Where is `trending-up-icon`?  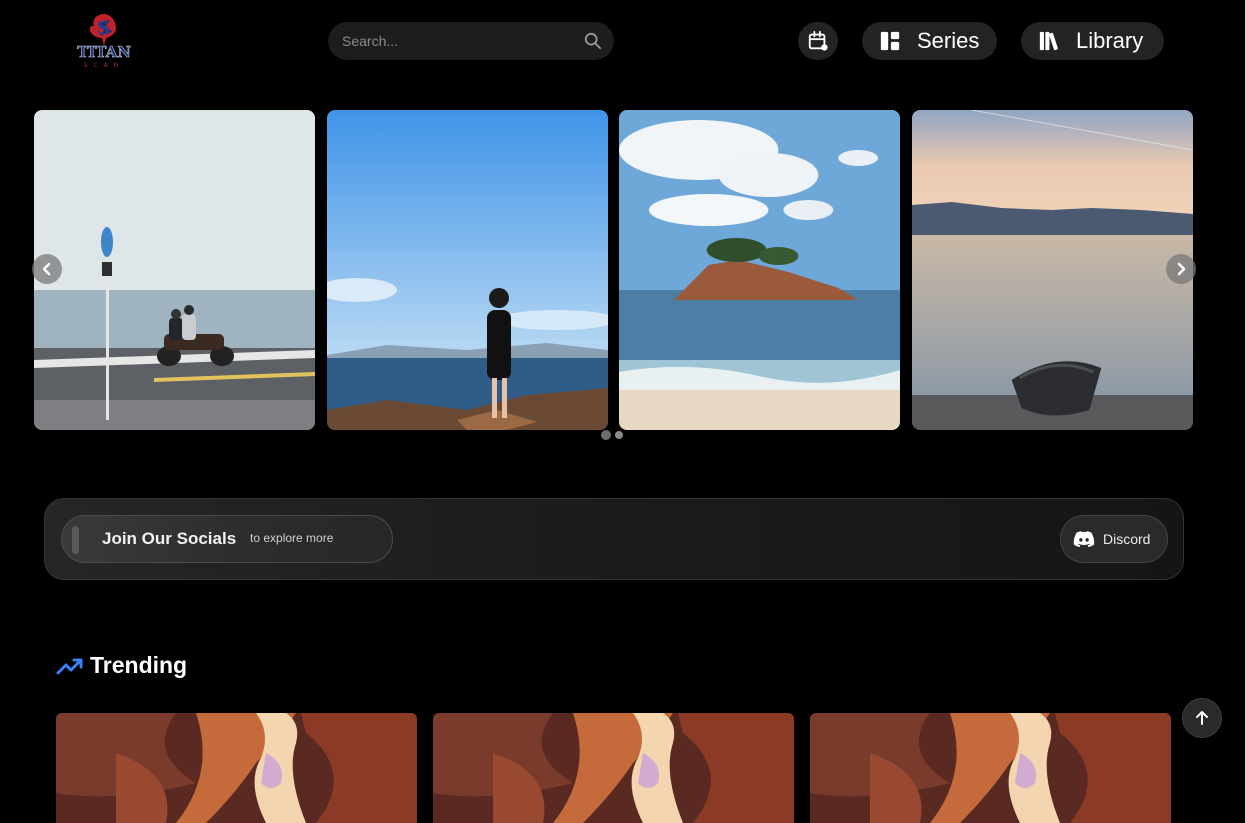
trending-up-icon is located at coordinates (69, 666).